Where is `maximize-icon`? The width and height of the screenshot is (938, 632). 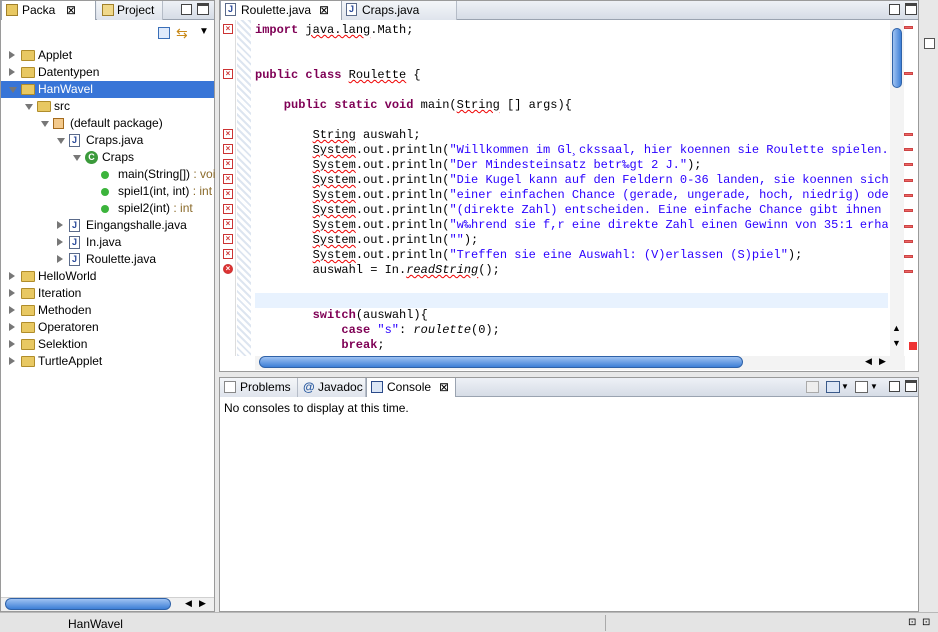
maximize-icon is located at coordinates (911, 9).